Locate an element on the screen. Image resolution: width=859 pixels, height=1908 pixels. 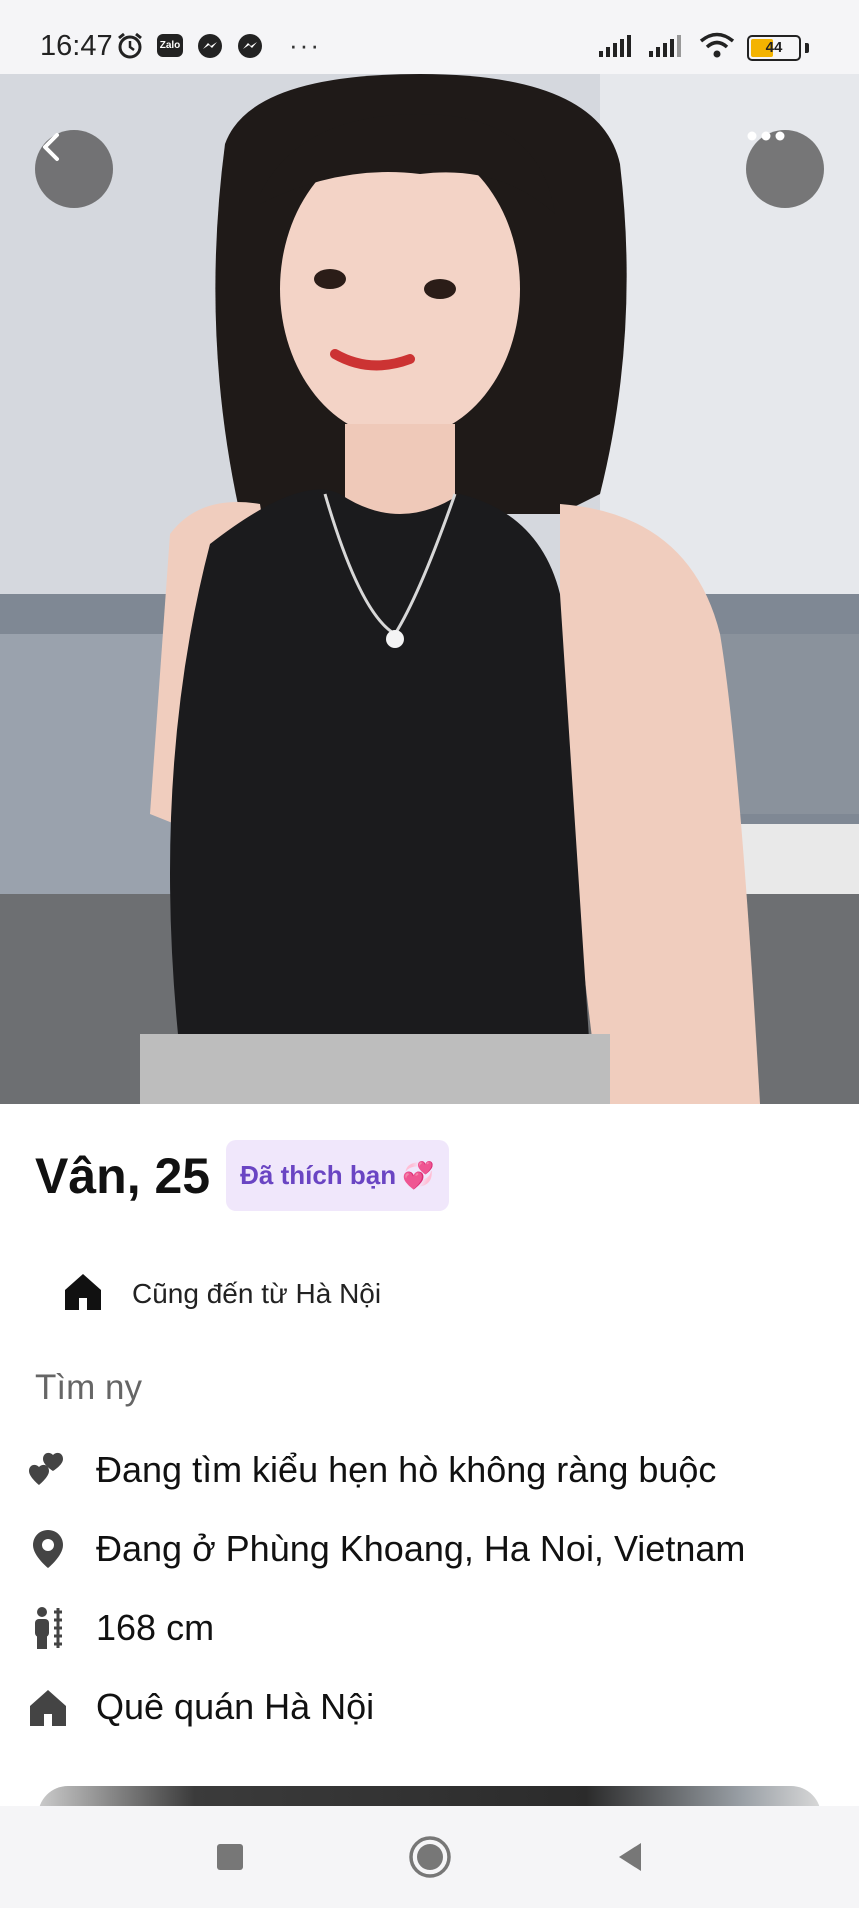
section-title: Tìm ny is located at coordinates (88, 1387).